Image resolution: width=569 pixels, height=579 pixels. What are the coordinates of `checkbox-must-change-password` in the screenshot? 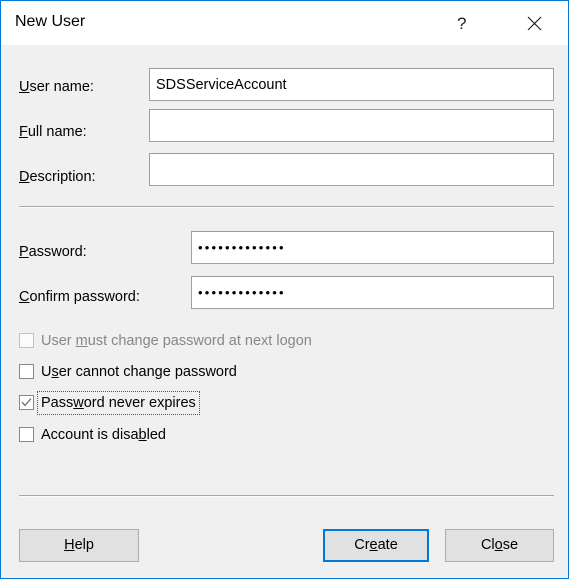 It's located at (26, 340).